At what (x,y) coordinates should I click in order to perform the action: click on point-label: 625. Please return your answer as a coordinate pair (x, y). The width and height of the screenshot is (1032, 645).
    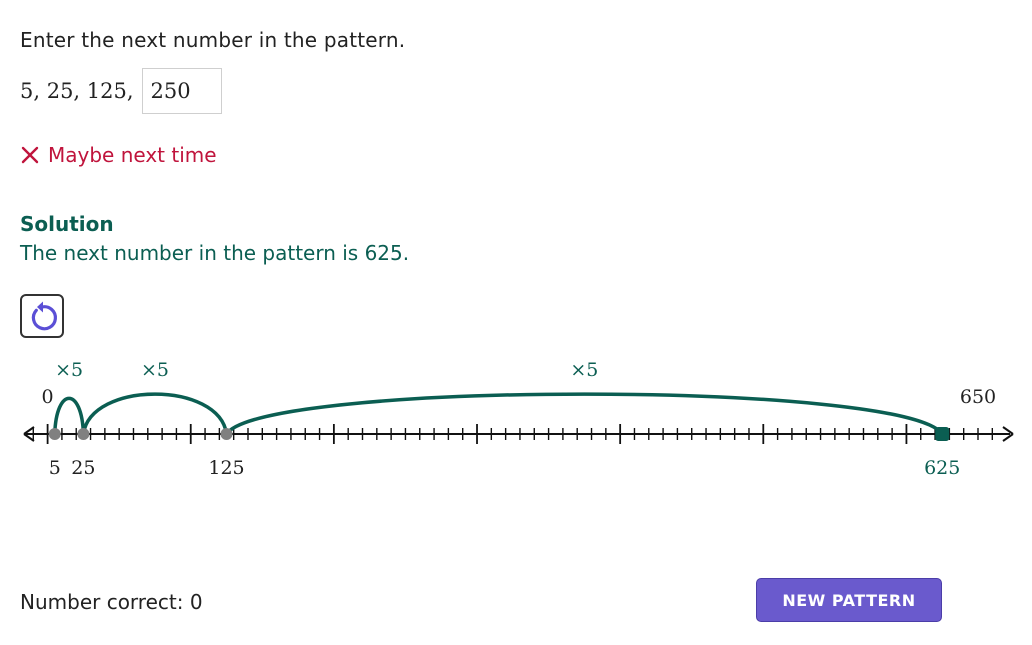
    Looking at the image, I should click on (942, 468).